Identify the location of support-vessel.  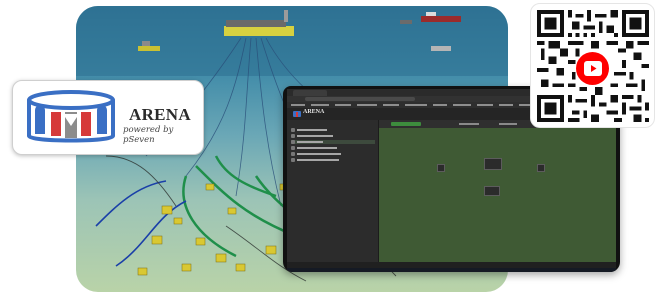
(149, 48).